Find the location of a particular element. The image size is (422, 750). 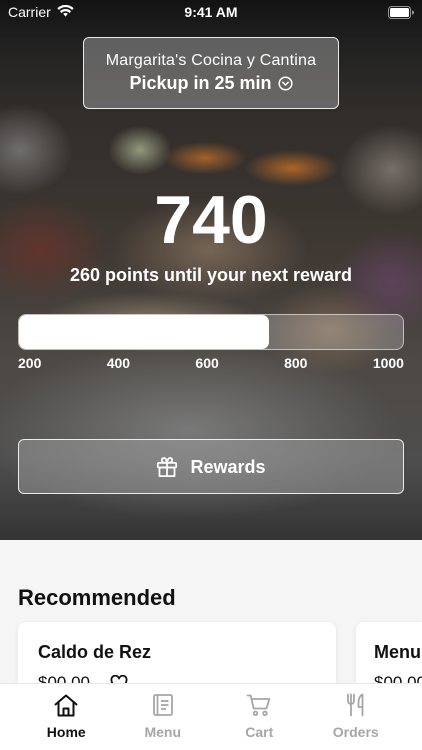

tab-label: Home is located at coordinates (66, 732).